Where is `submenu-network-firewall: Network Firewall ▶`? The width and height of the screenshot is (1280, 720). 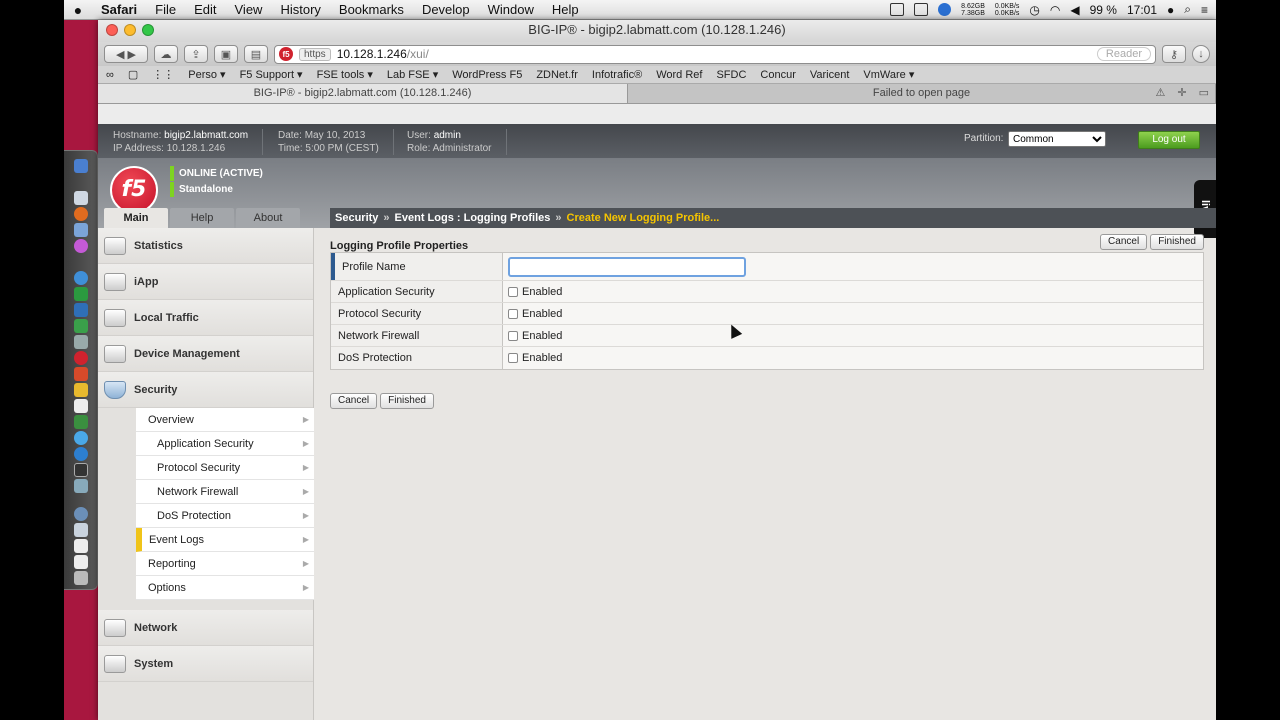 submenu-network-firewall: Network Firewall ▶ is located at coordinates (225, 492).